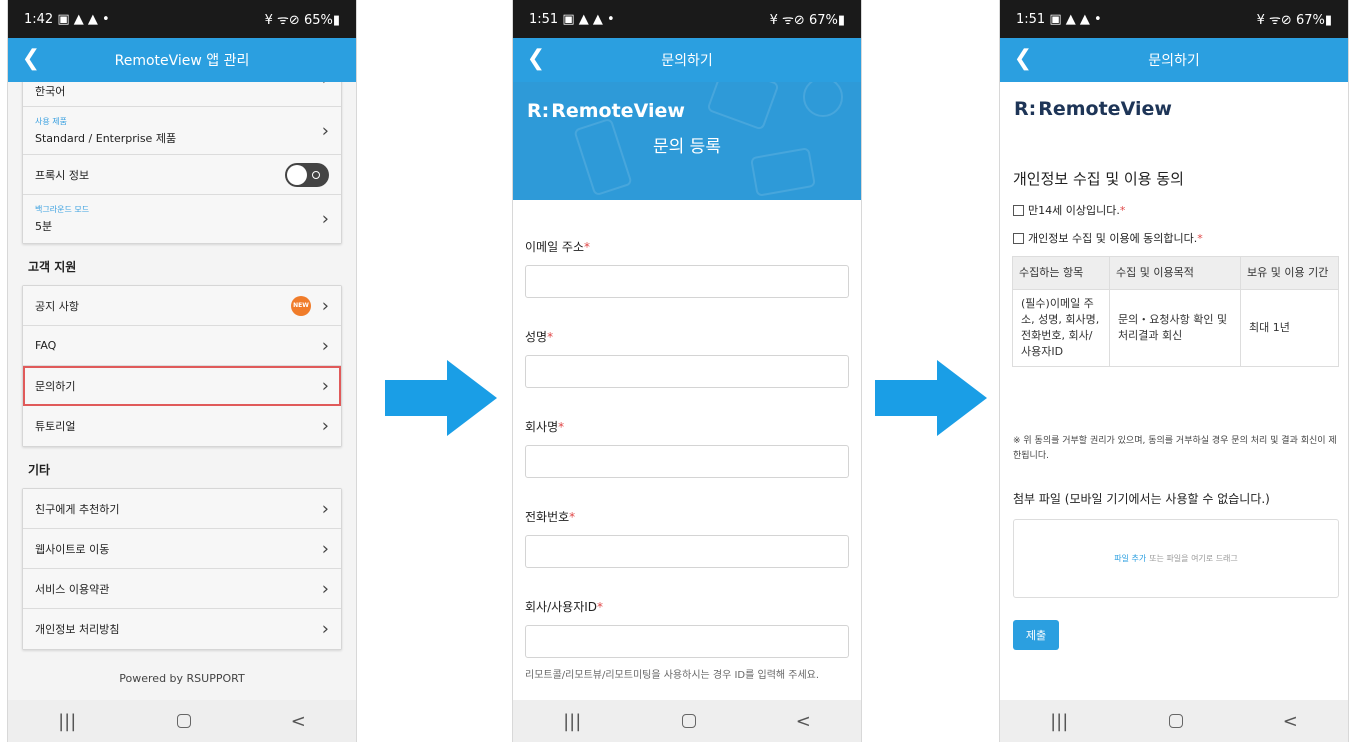  I want to click on company-label: 회사명*, so click(545, 427).